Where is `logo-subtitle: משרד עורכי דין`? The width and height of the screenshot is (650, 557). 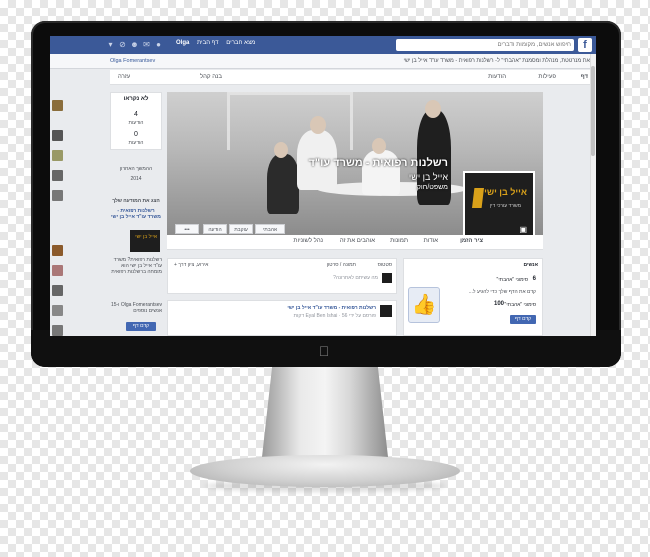 logo-subtitle: משרד עורכי דין is located at coordinates (505, 206).